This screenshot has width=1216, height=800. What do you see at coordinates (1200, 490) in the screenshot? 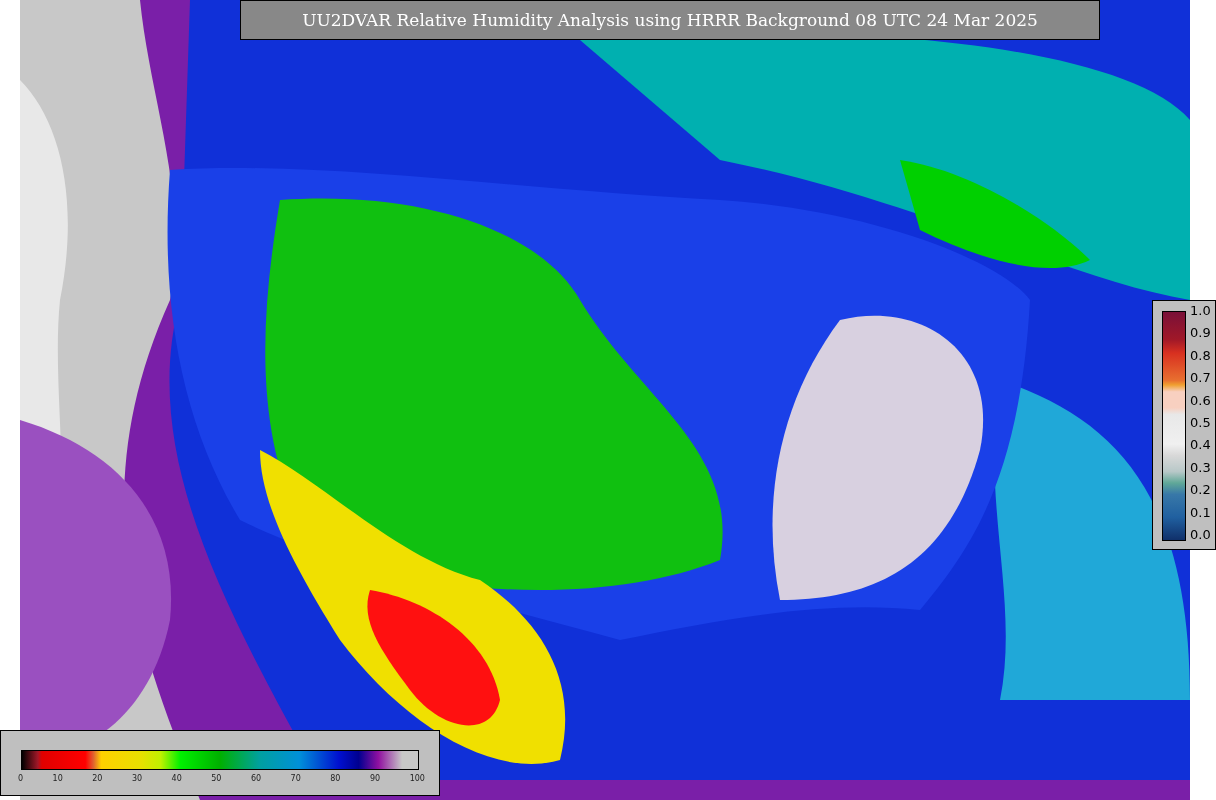
I see `colorbar-tick-label: 0.2` at bounding box center [1200, 490].